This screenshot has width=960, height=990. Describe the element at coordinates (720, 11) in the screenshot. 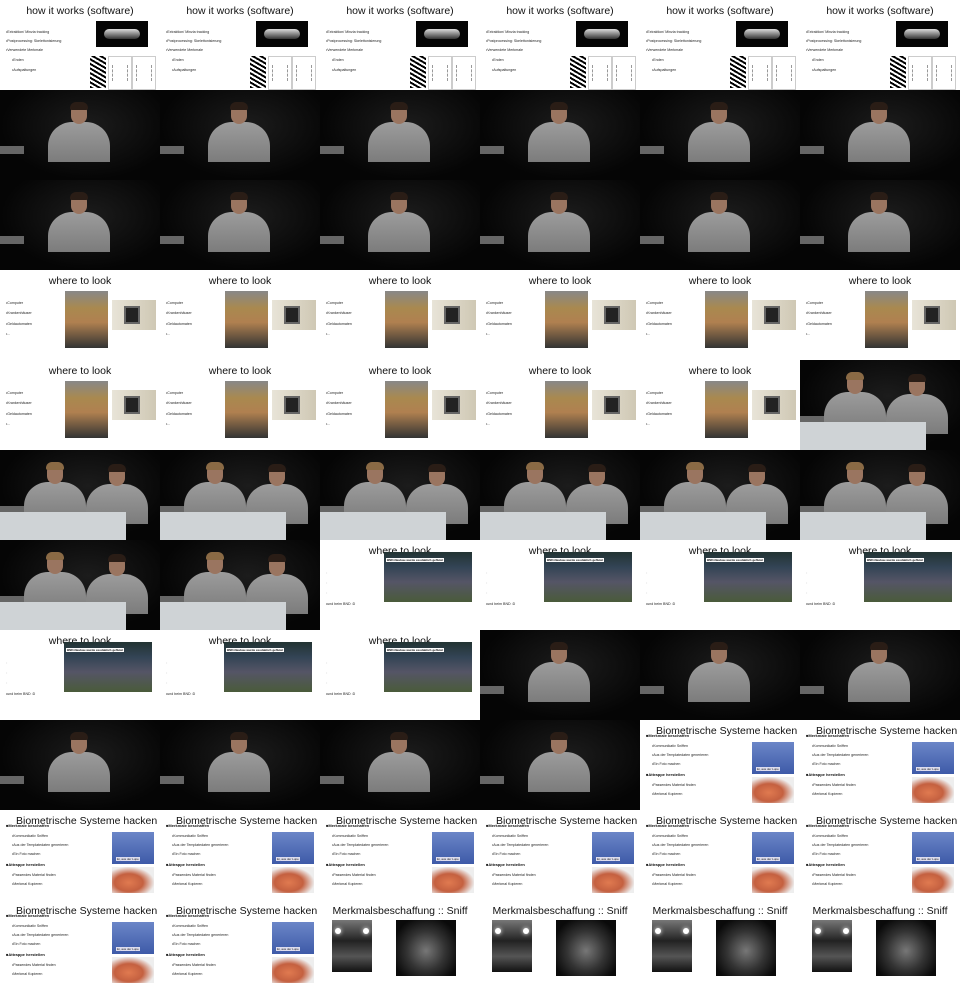

I see `slide-title: how it works (software)` at that location.